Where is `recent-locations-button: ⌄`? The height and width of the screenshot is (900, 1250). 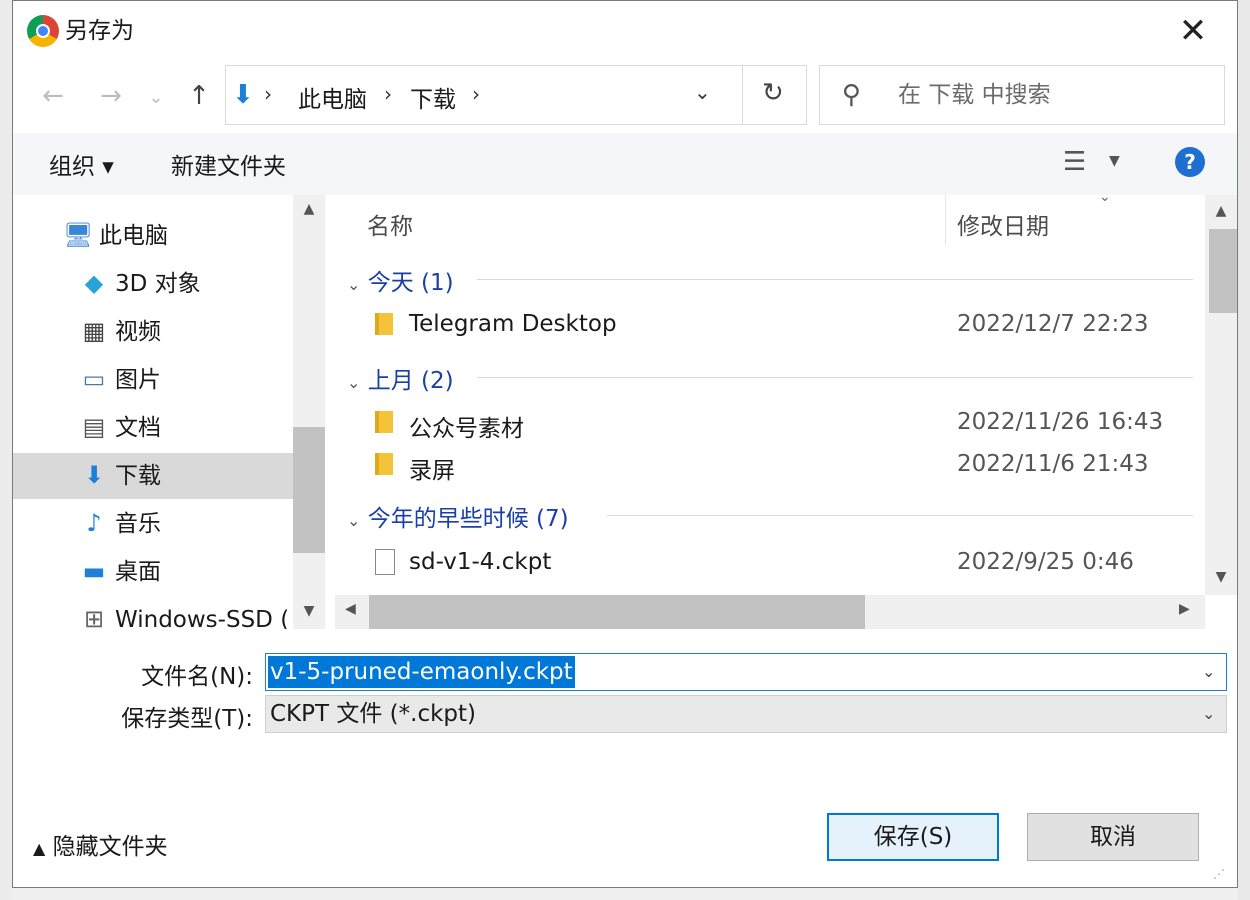 recent-locations-button: ⌄ is located at coordinates (156, 98).